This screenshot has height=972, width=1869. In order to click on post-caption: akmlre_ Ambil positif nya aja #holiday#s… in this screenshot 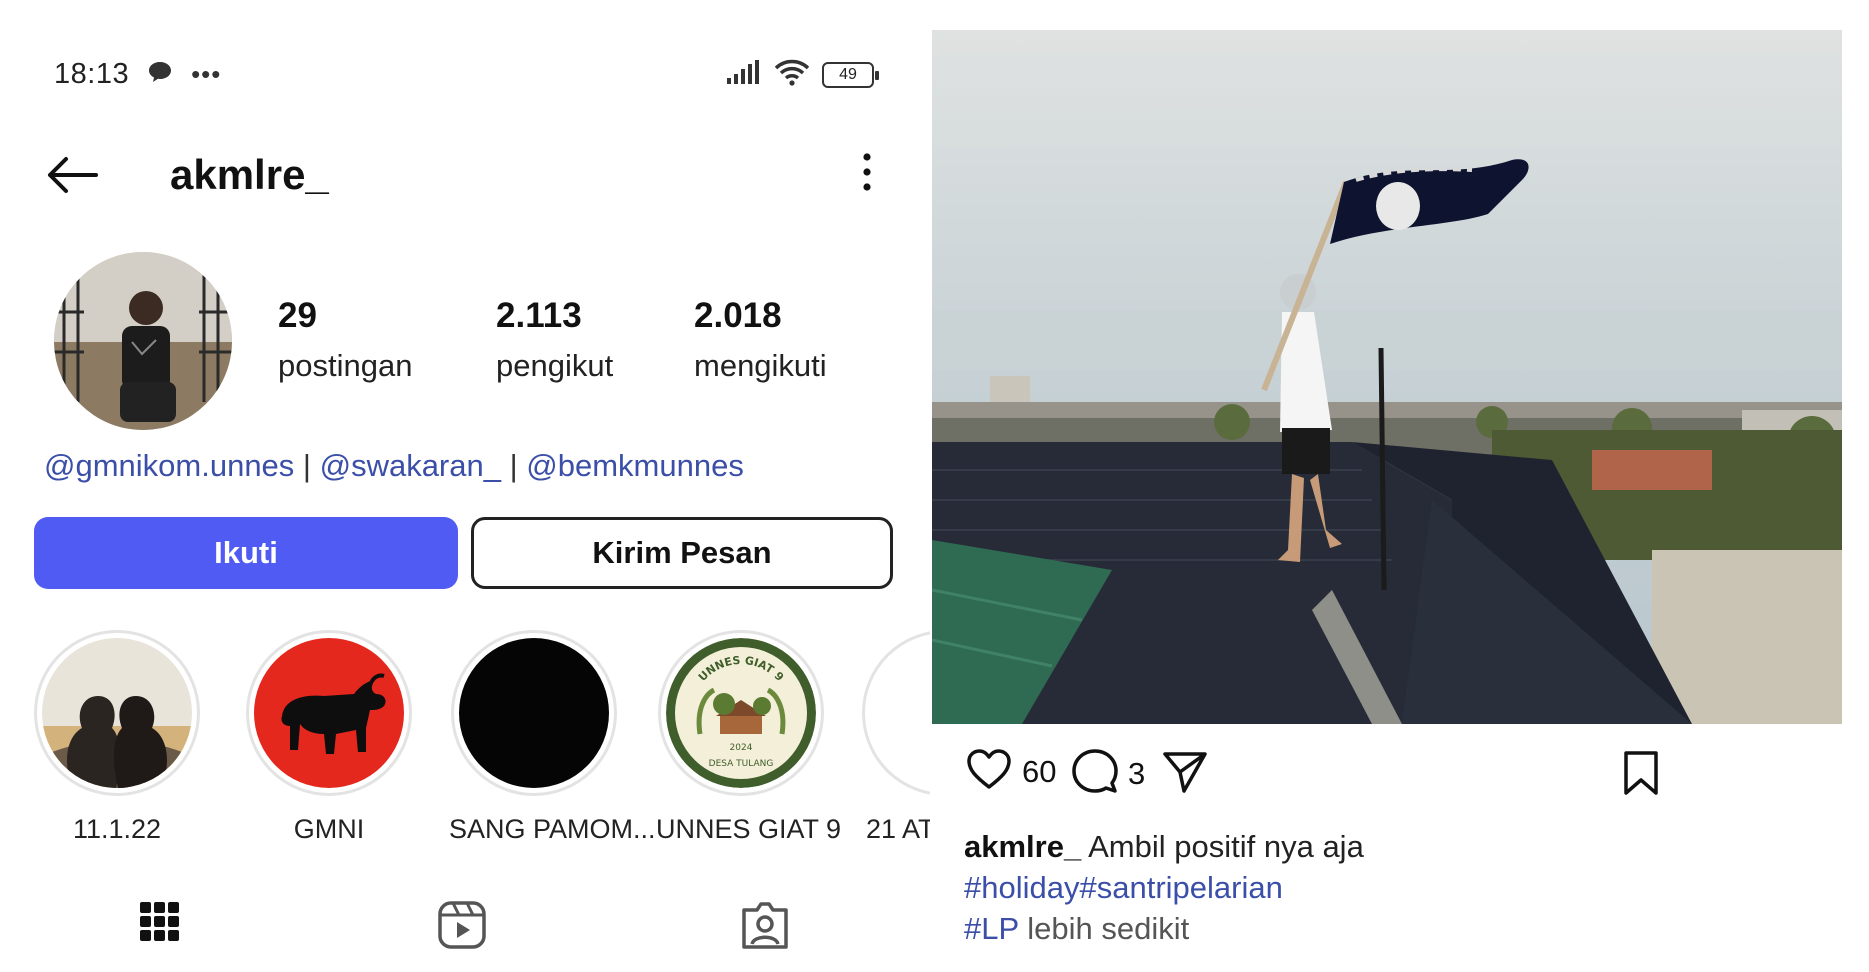, I will do `click(1394, 887)`.